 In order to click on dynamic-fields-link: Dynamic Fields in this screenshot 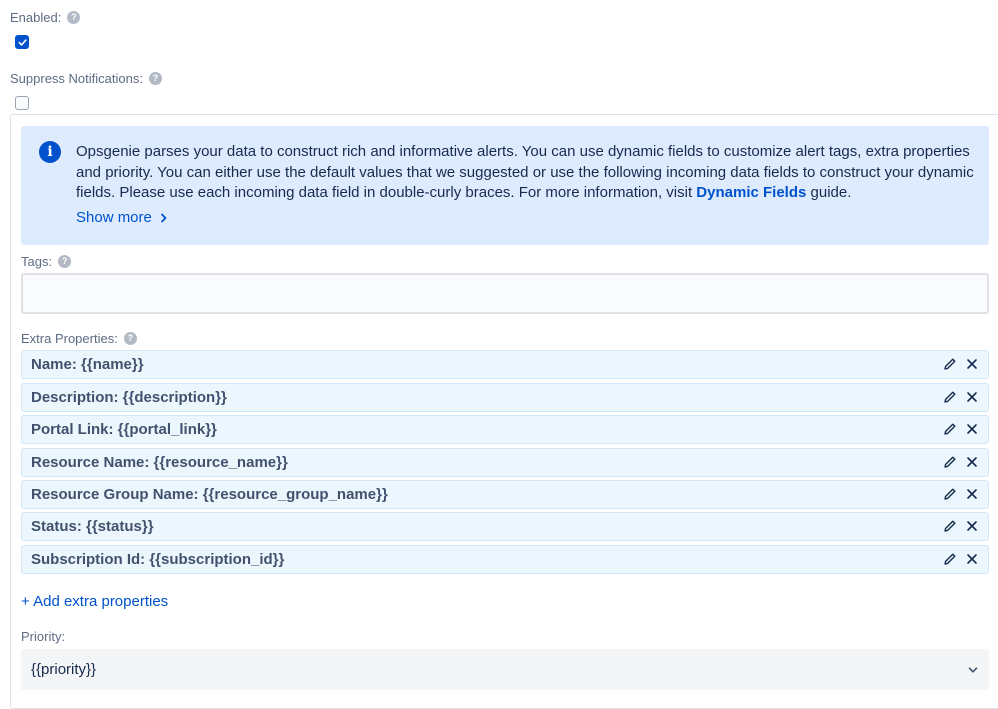, I will do `click(751, 192)`.